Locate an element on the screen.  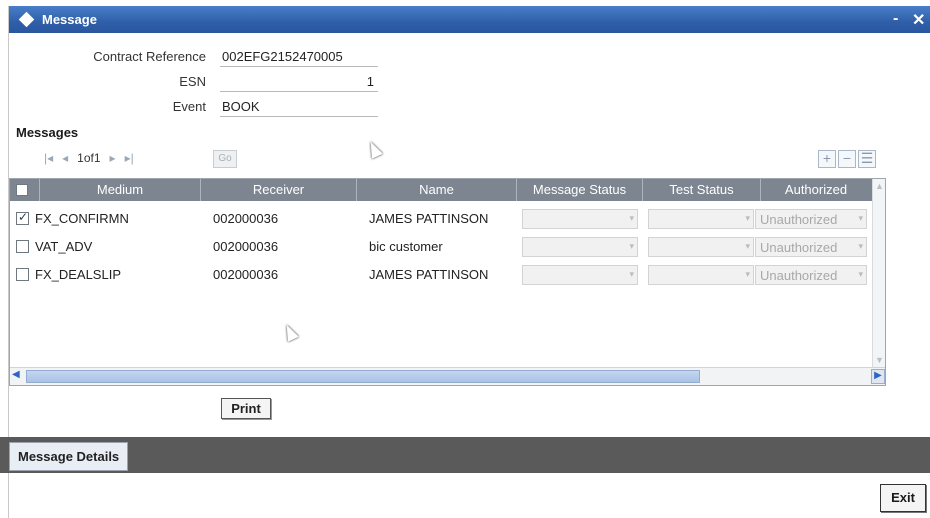
last-page-icon: ▸| is located at coordinates (129, 158).